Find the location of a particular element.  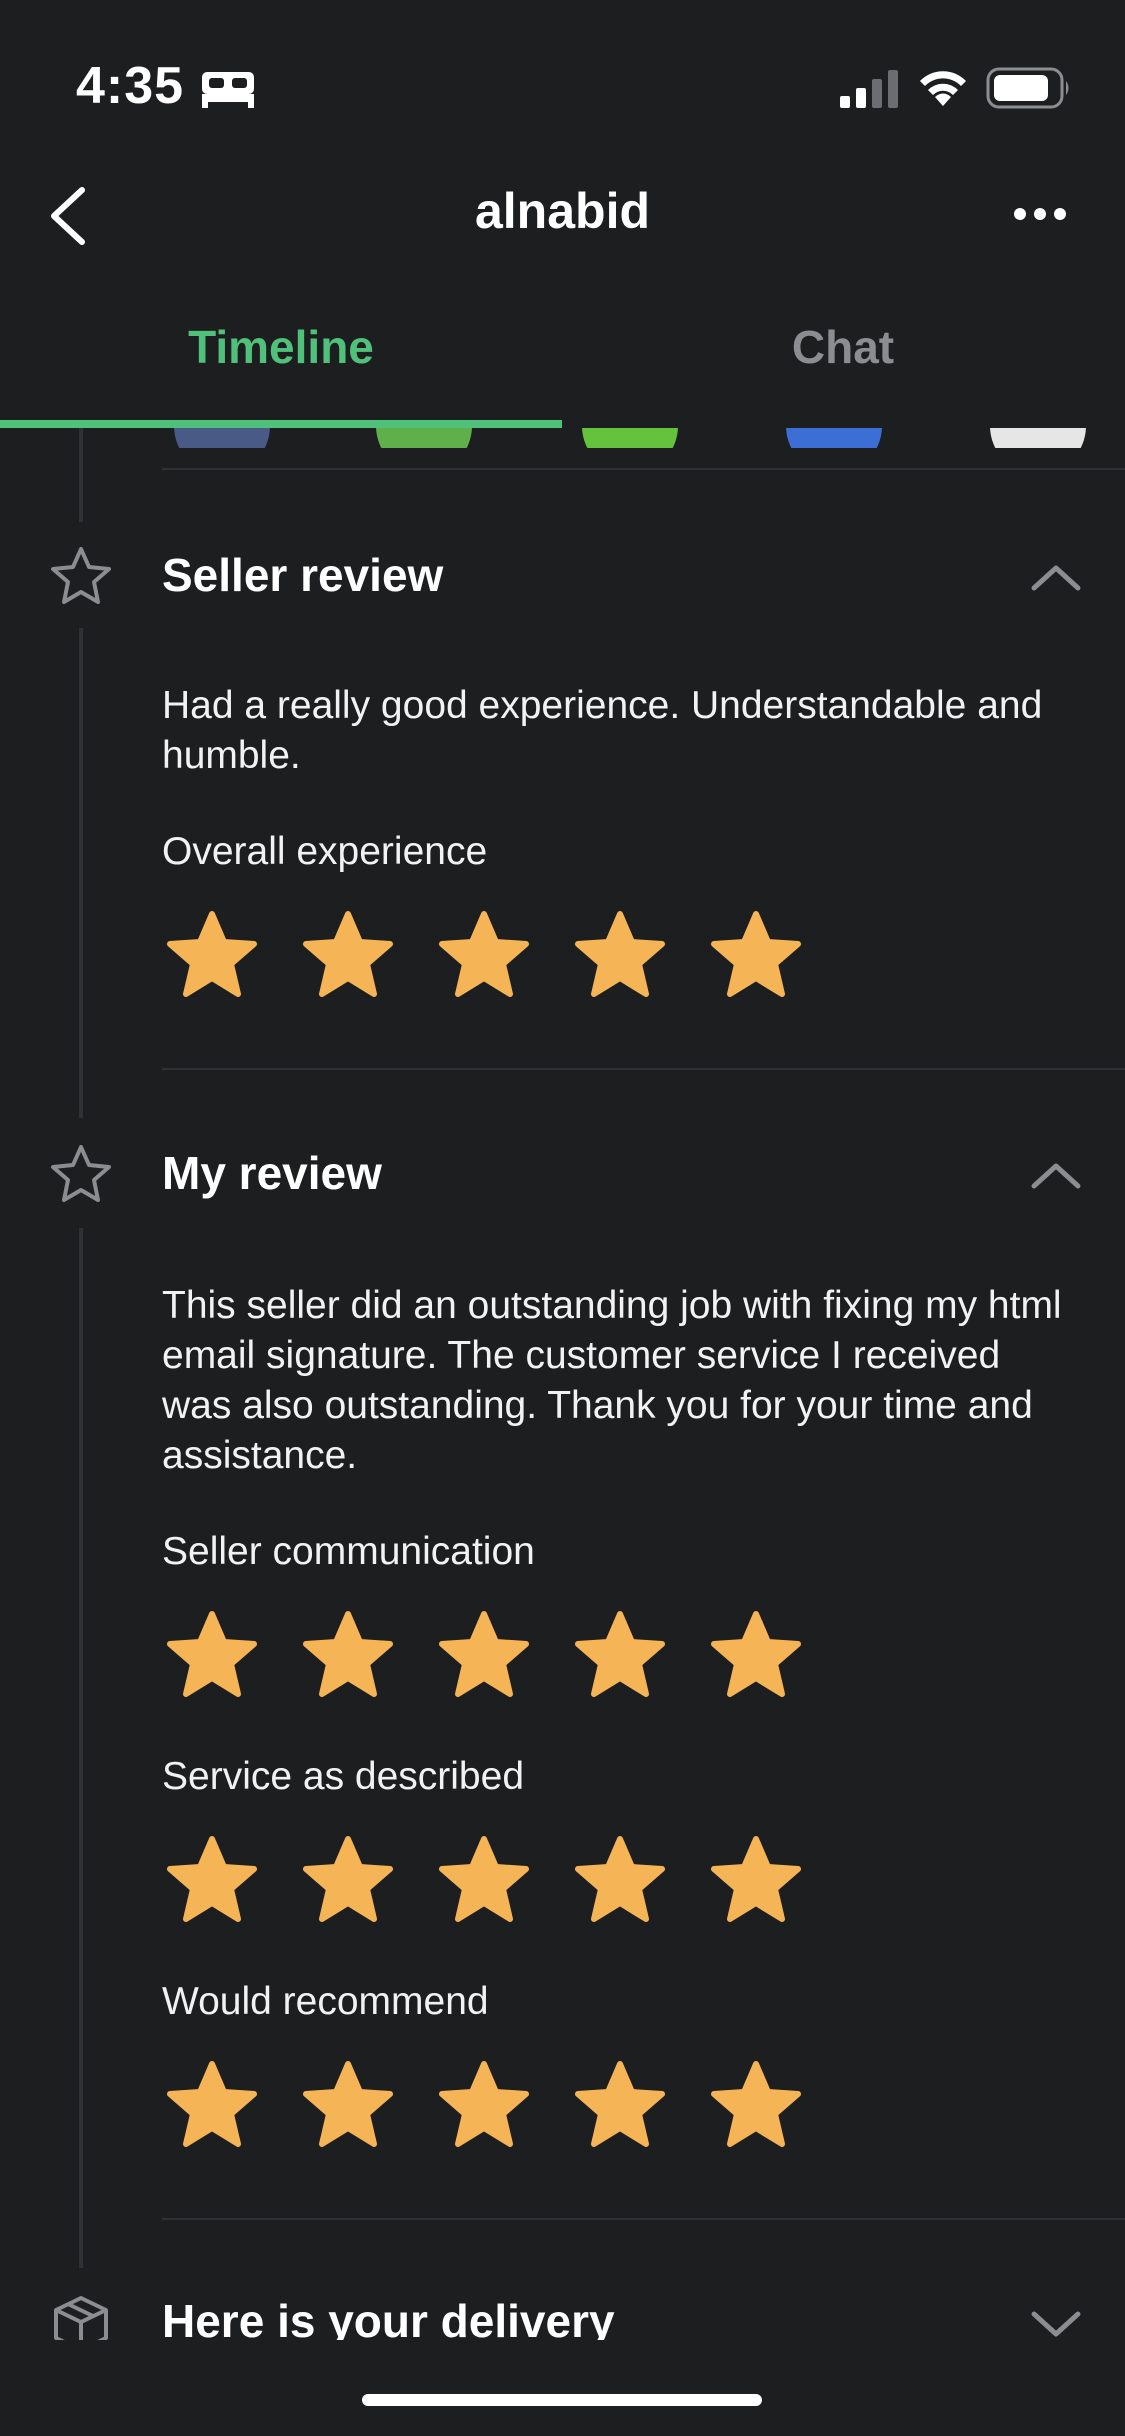

star-rating-would-recommend is located at coordinates (484, 2106).